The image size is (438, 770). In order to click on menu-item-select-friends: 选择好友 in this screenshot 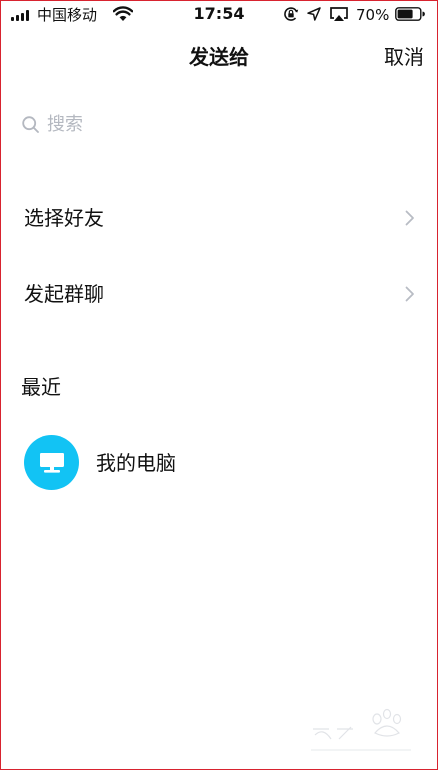, I will do `click(219, 218)`.